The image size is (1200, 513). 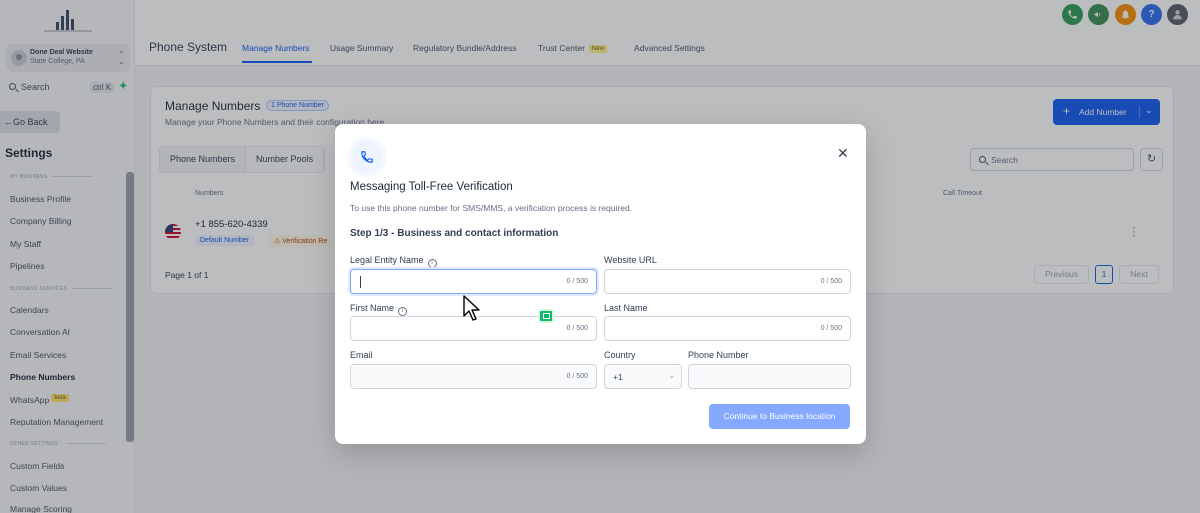 I want to click on legal-entity-name-input: 0 / 500, so click(x=473, y=281).